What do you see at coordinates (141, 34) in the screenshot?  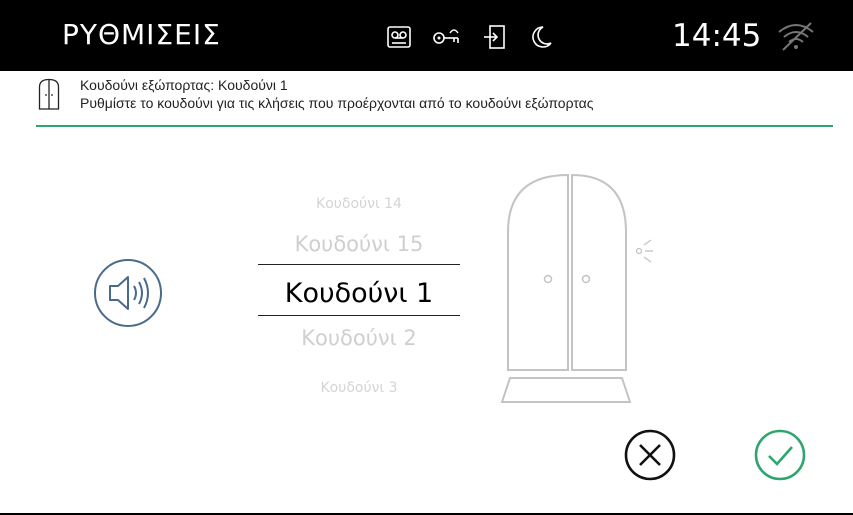 I see `page-title: ΡΥΘΜΙΣΕΙΣ` at bounding box center [141, 34].